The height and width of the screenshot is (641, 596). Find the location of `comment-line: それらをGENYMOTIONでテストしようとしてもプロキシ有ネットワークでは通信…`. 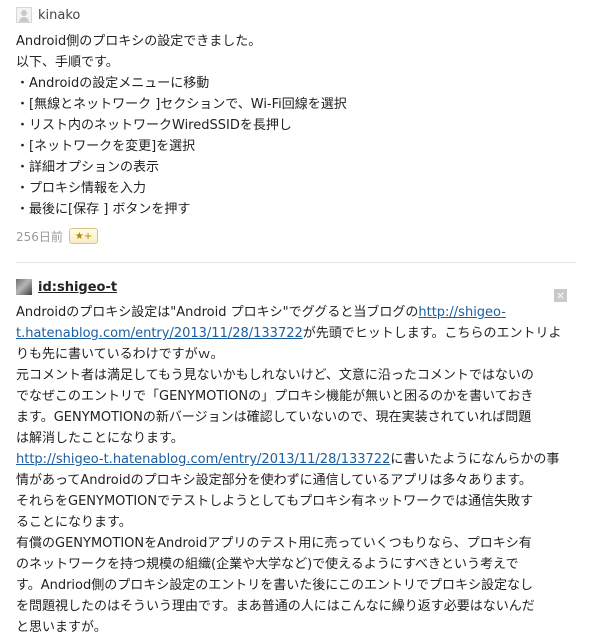

comment-line: それらをGENYMOTIONでテストしようとしてもプロキシ有ネットワークでは通信… is located at coordinates (275, 501).